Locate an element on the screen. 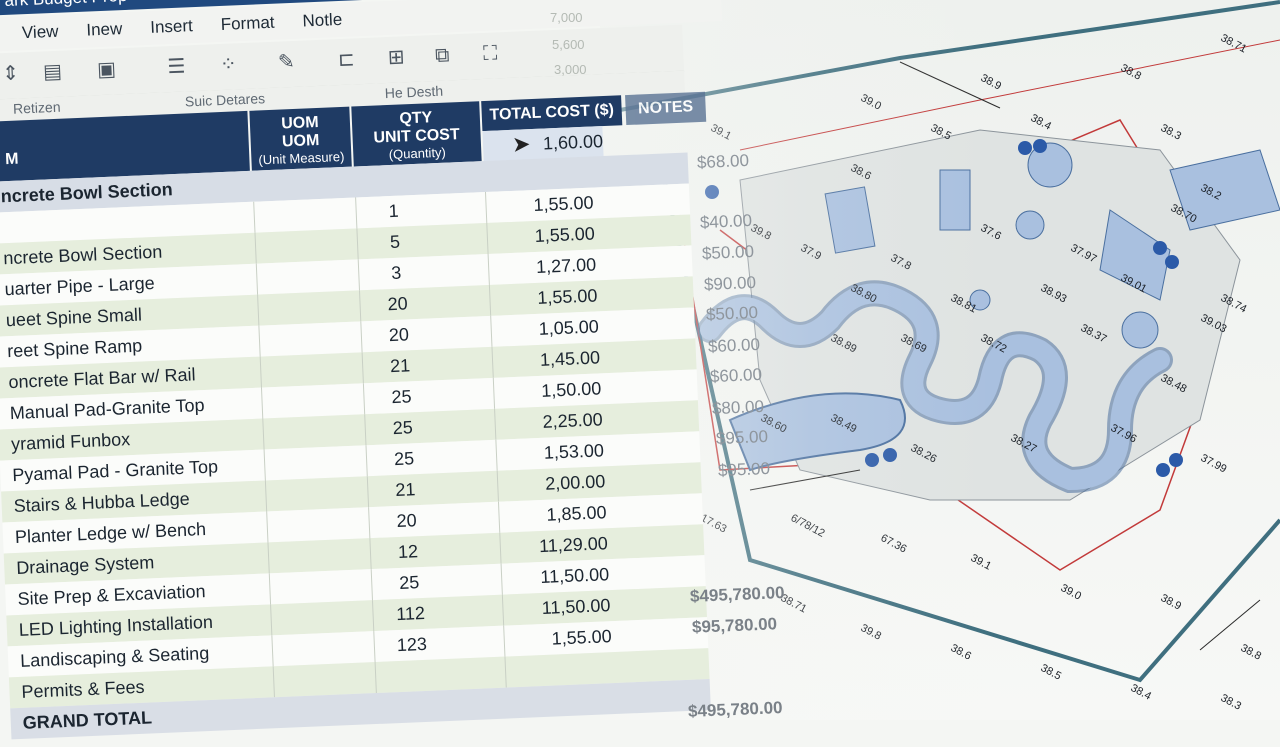 This screenshot has height=747, width=1280. notes-label: NOTES is located at coordinates (665, 108).